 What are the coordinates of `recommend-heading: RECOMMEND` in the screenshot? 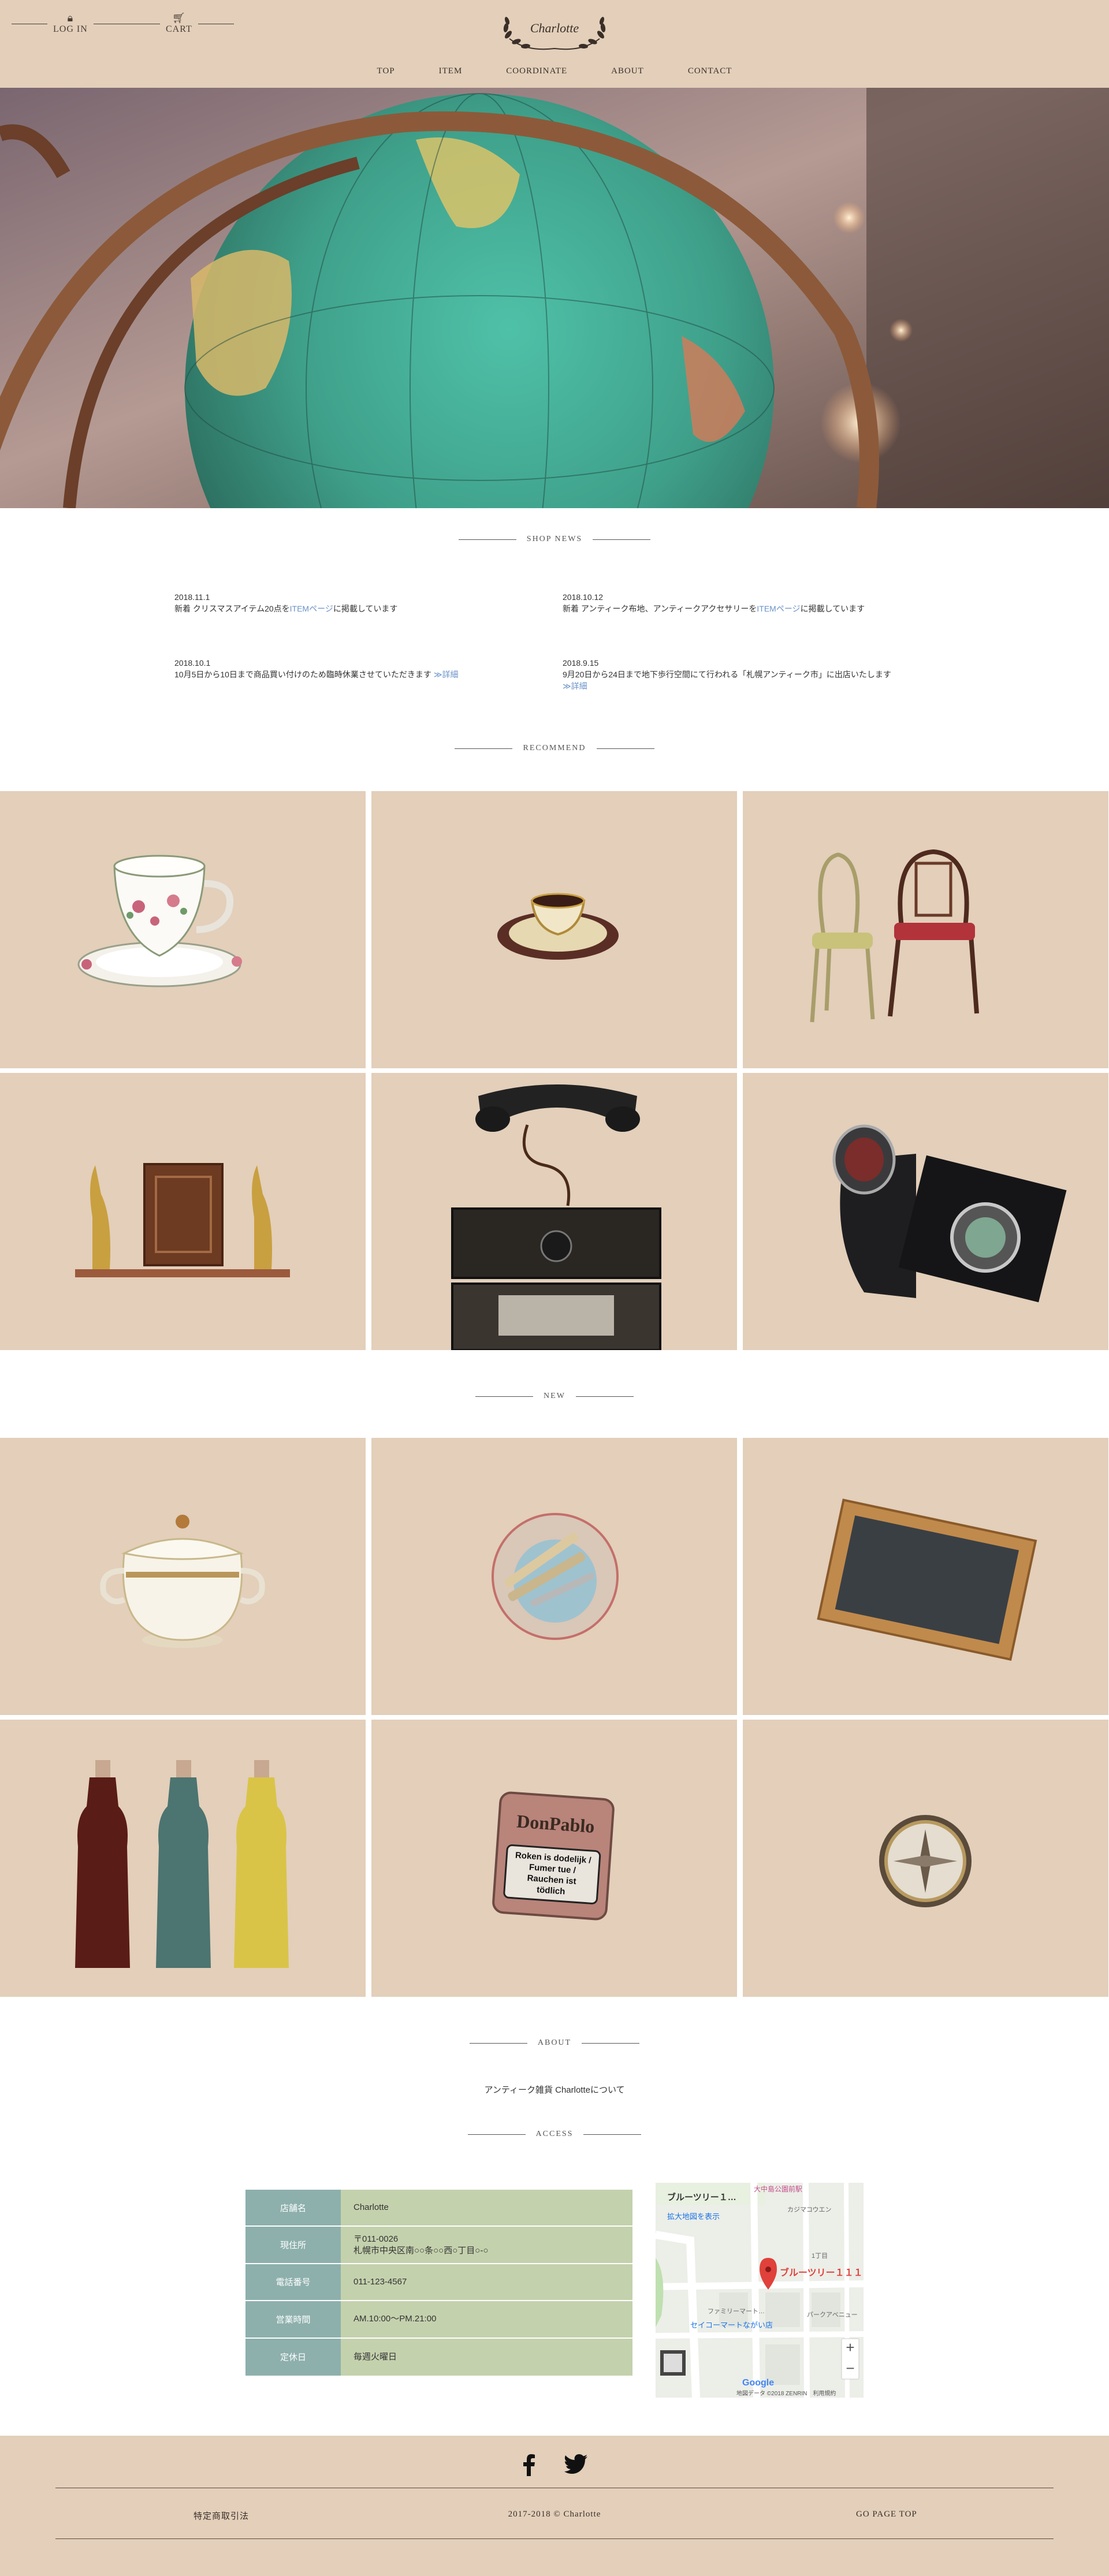 It's located at (554, 749).